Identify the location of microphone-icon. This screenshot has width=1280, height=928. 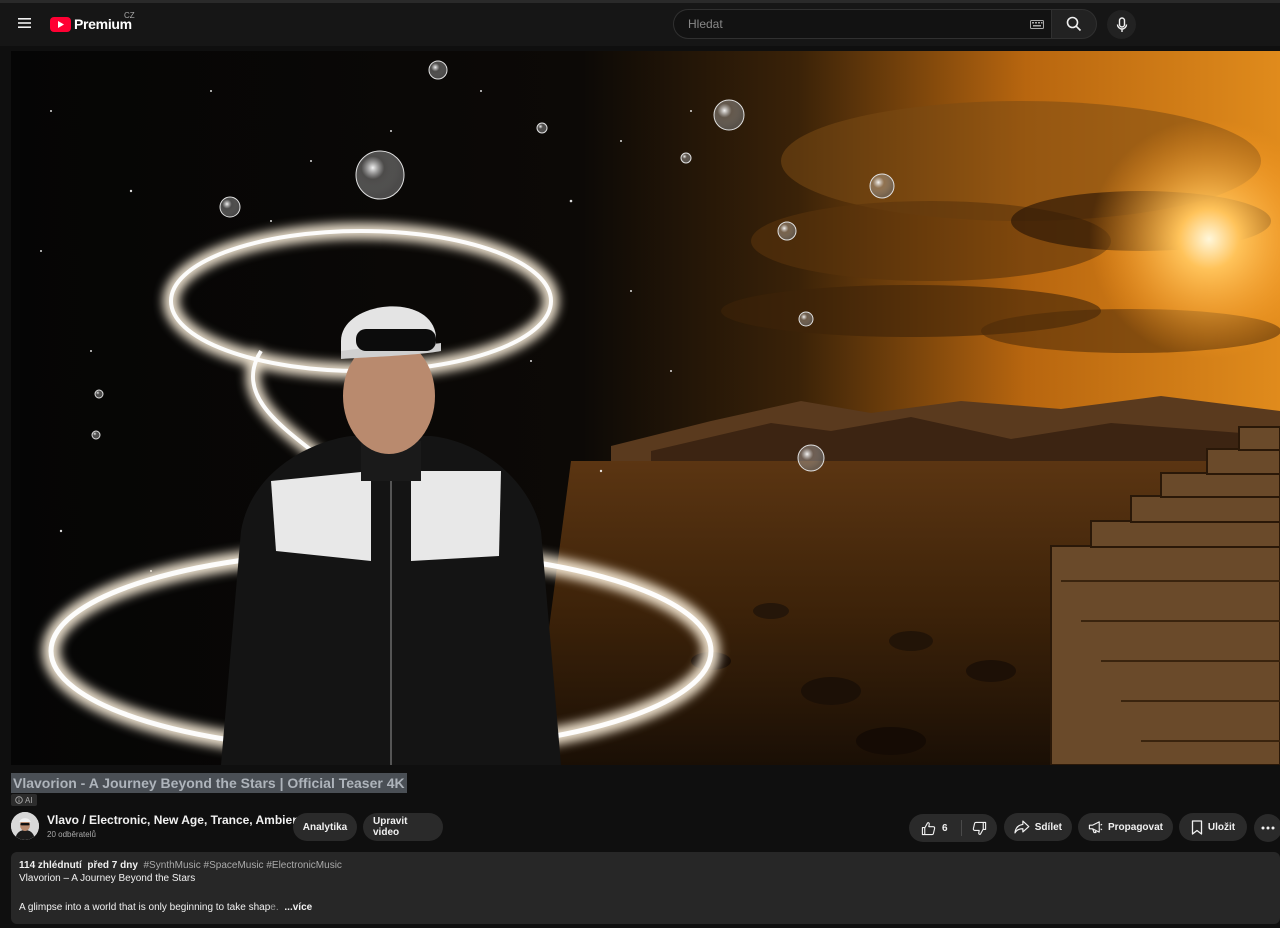
(1121, 24).